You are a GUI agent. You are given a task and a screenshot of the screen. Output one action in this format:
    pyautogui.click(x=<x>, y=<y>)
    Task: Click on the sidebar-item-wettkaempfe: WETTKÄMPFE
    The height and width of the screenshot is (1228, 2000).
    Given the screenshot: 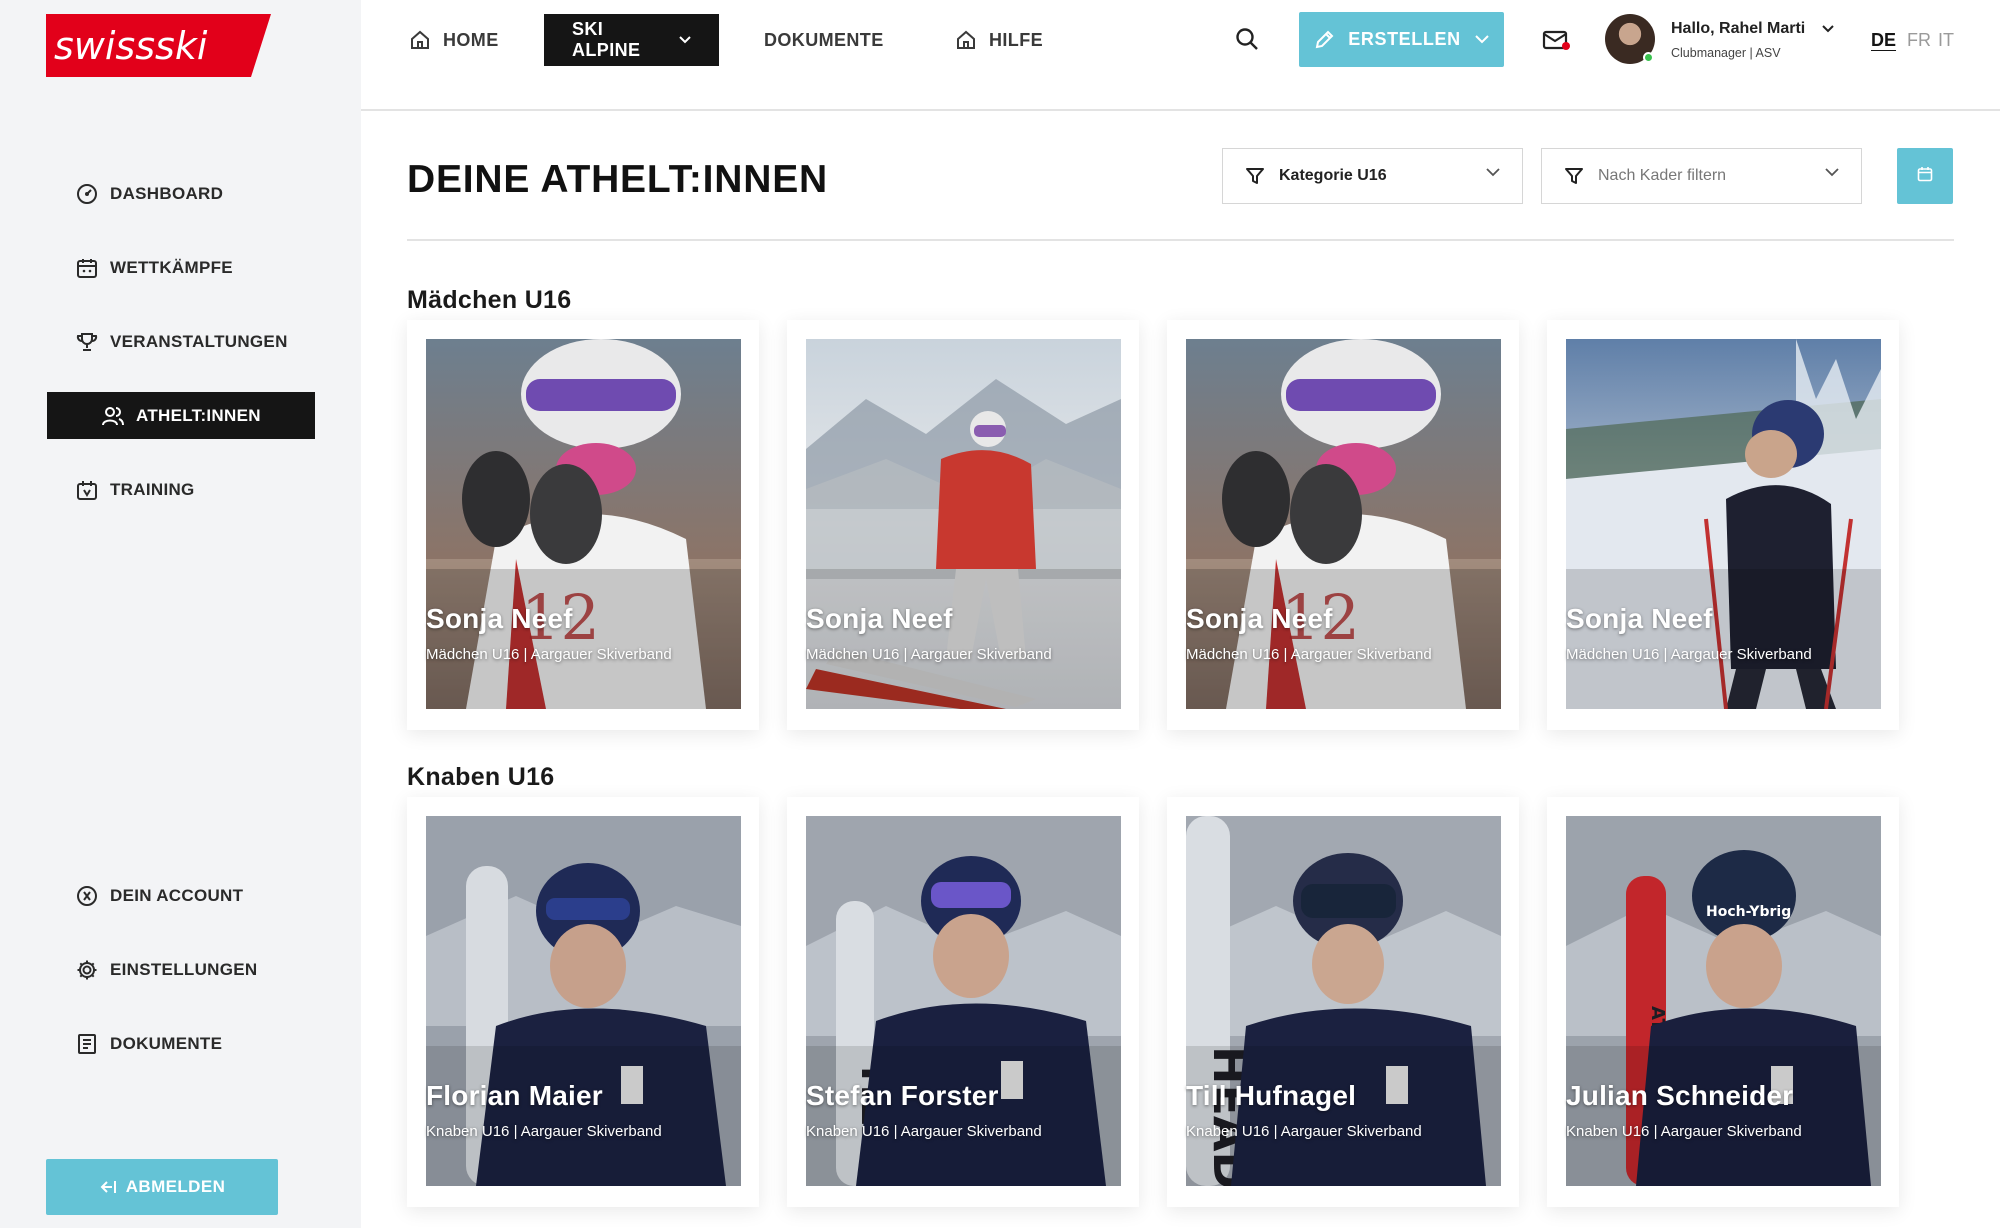 What is the action you would take?
    pyautogui.click(x=181, y=267)
    